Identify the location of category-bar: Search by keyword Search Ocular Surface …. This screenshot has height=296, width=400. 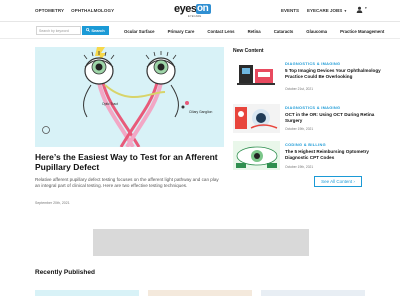
(200, 31).